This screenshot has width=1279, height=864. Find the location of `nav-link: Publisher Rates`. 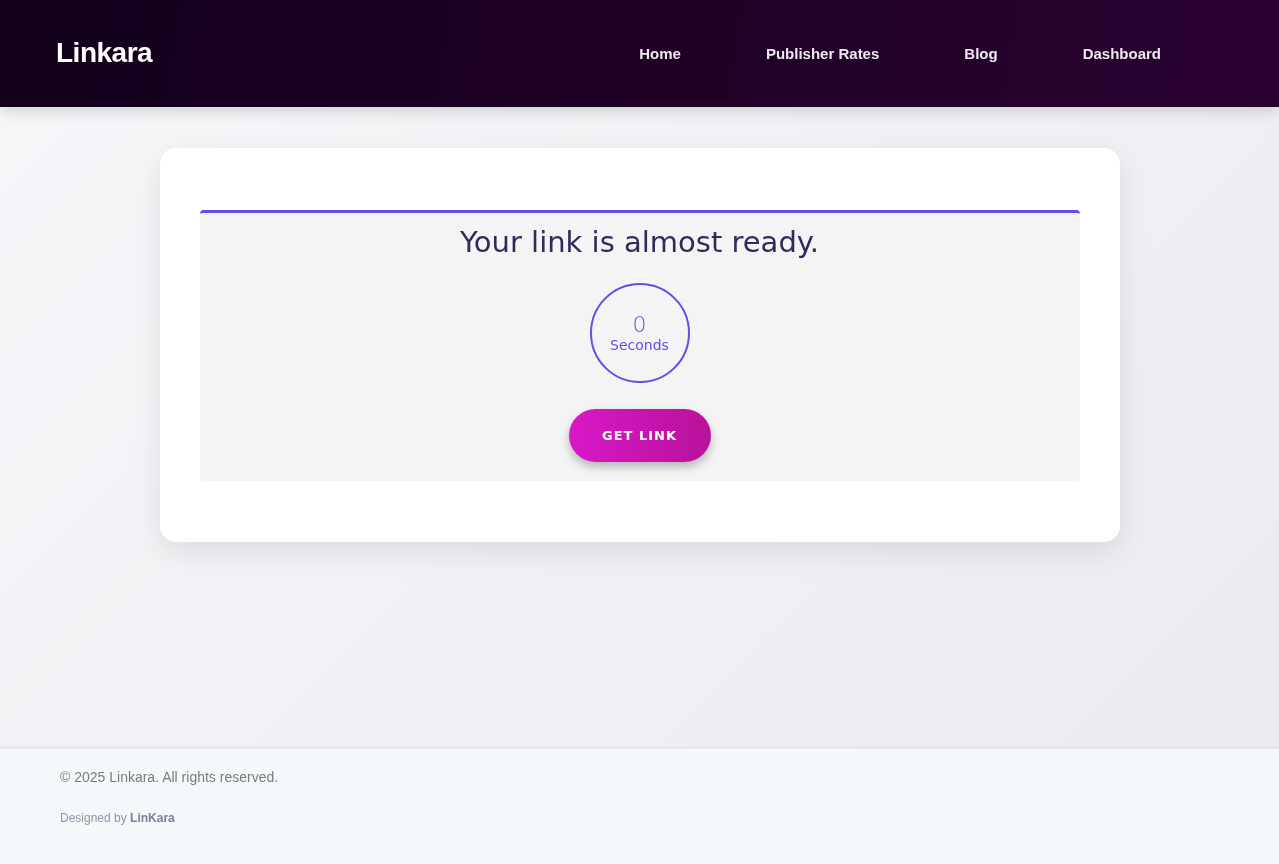

nav-link: Publisher Rates is located at coordinates (822, 53).